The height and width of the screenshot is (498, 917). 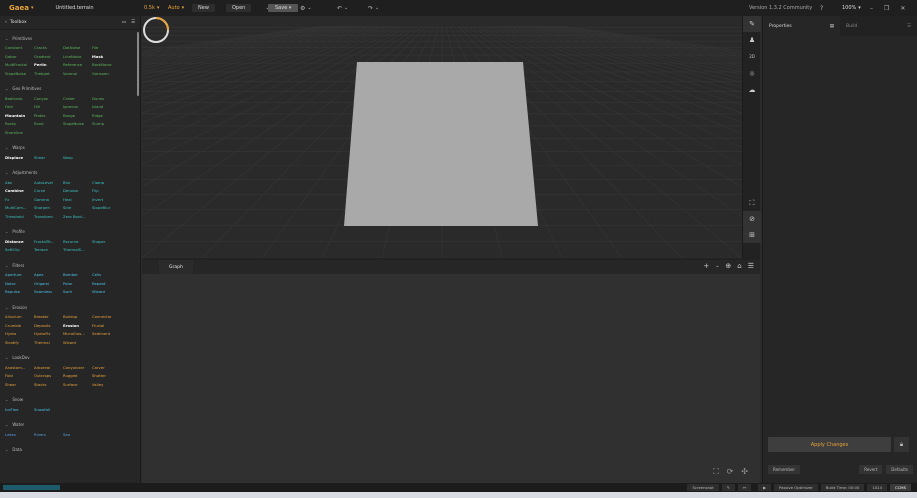 What do you see at coordinates (106, 283) in the screenshot?
I see `toolbox-node: Repeat` at bounding box center [106, 283].